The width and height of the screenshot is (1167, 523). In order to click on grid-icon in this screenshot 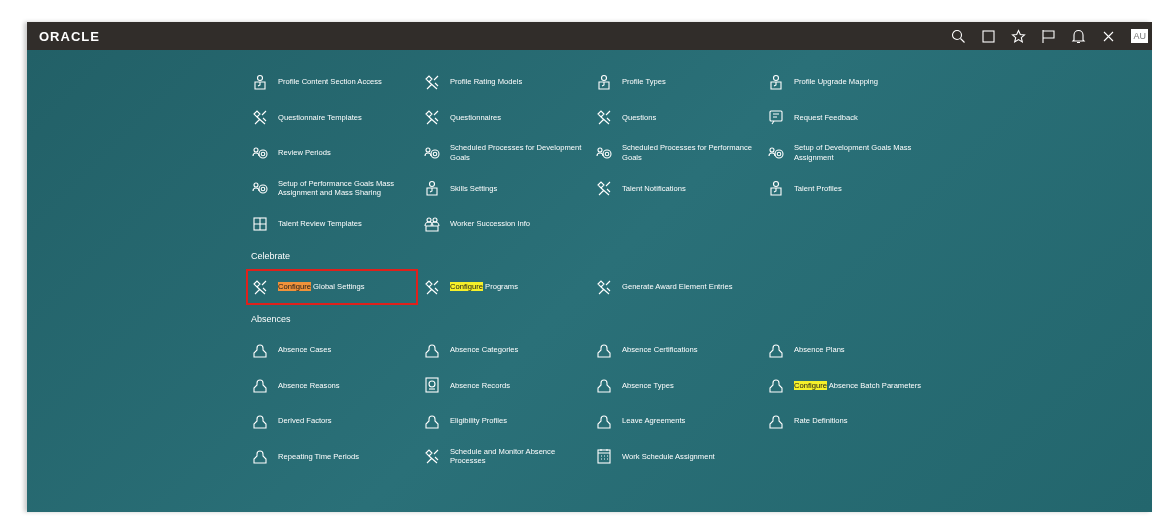, I will do `click(260, 223)`.